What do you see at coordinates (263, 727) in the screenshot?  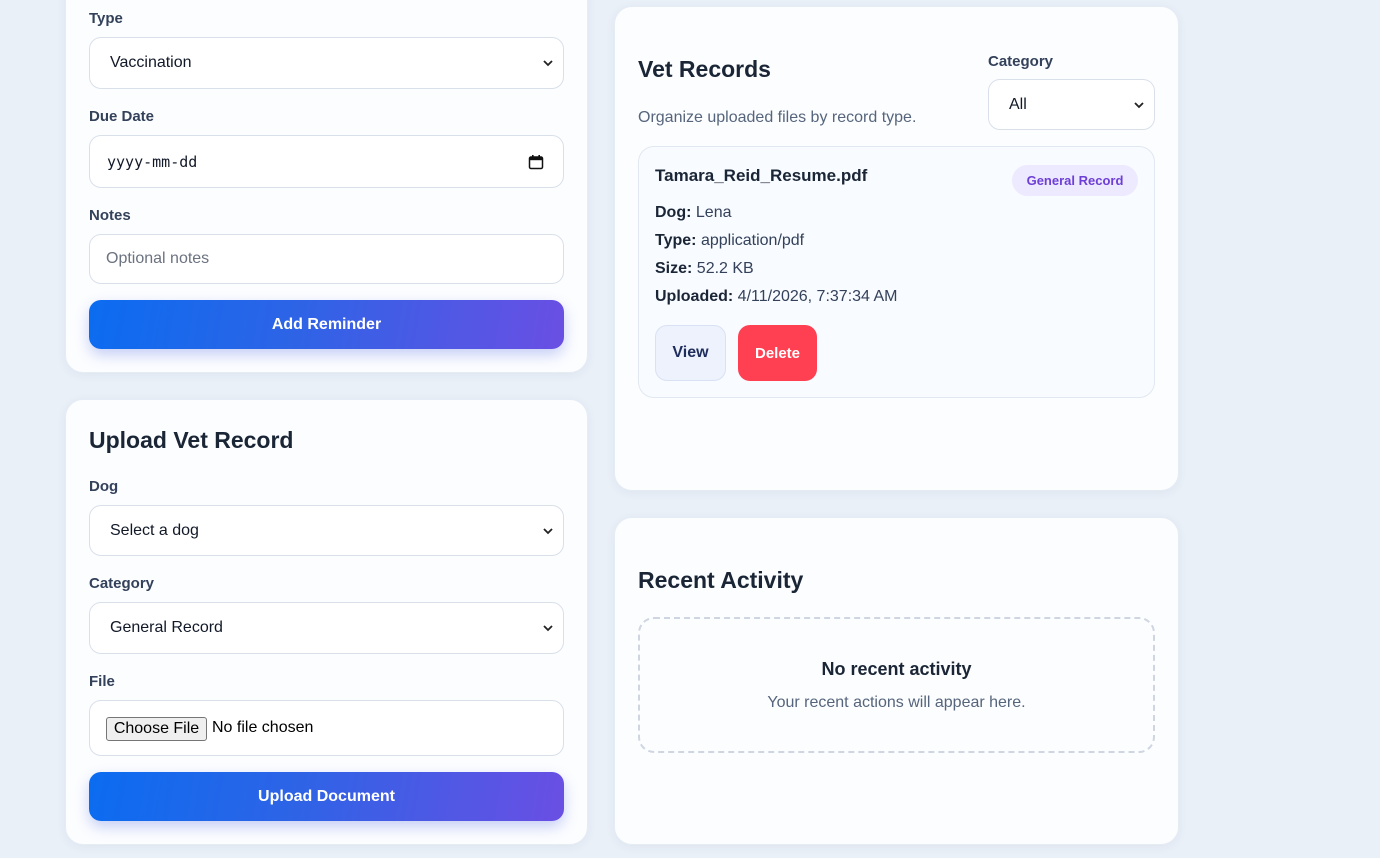 I see `file-status: No file chosen` at bounding box center [263, 727].